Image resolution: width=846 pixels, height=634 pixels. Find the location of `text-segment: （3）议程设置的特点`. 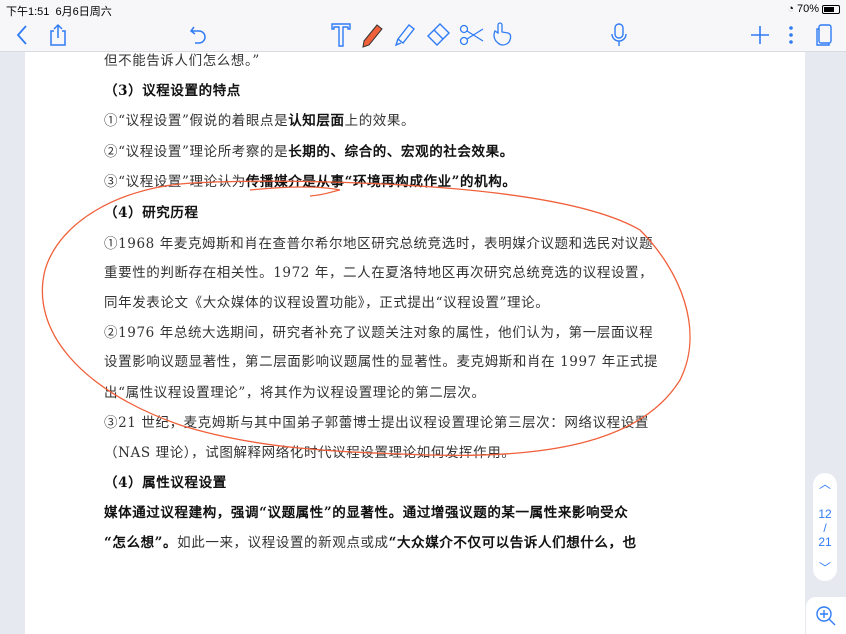

text-segment: （3）议程设置的特点 is located at coordinates (172, 91).